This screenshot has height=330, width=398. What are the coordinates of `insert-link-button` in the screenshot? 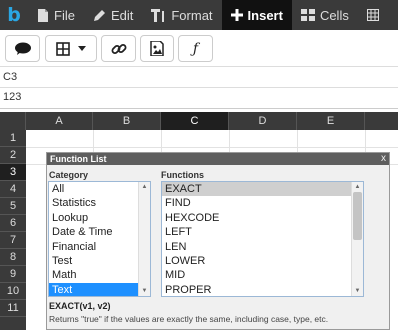 It's located at (118, 48).